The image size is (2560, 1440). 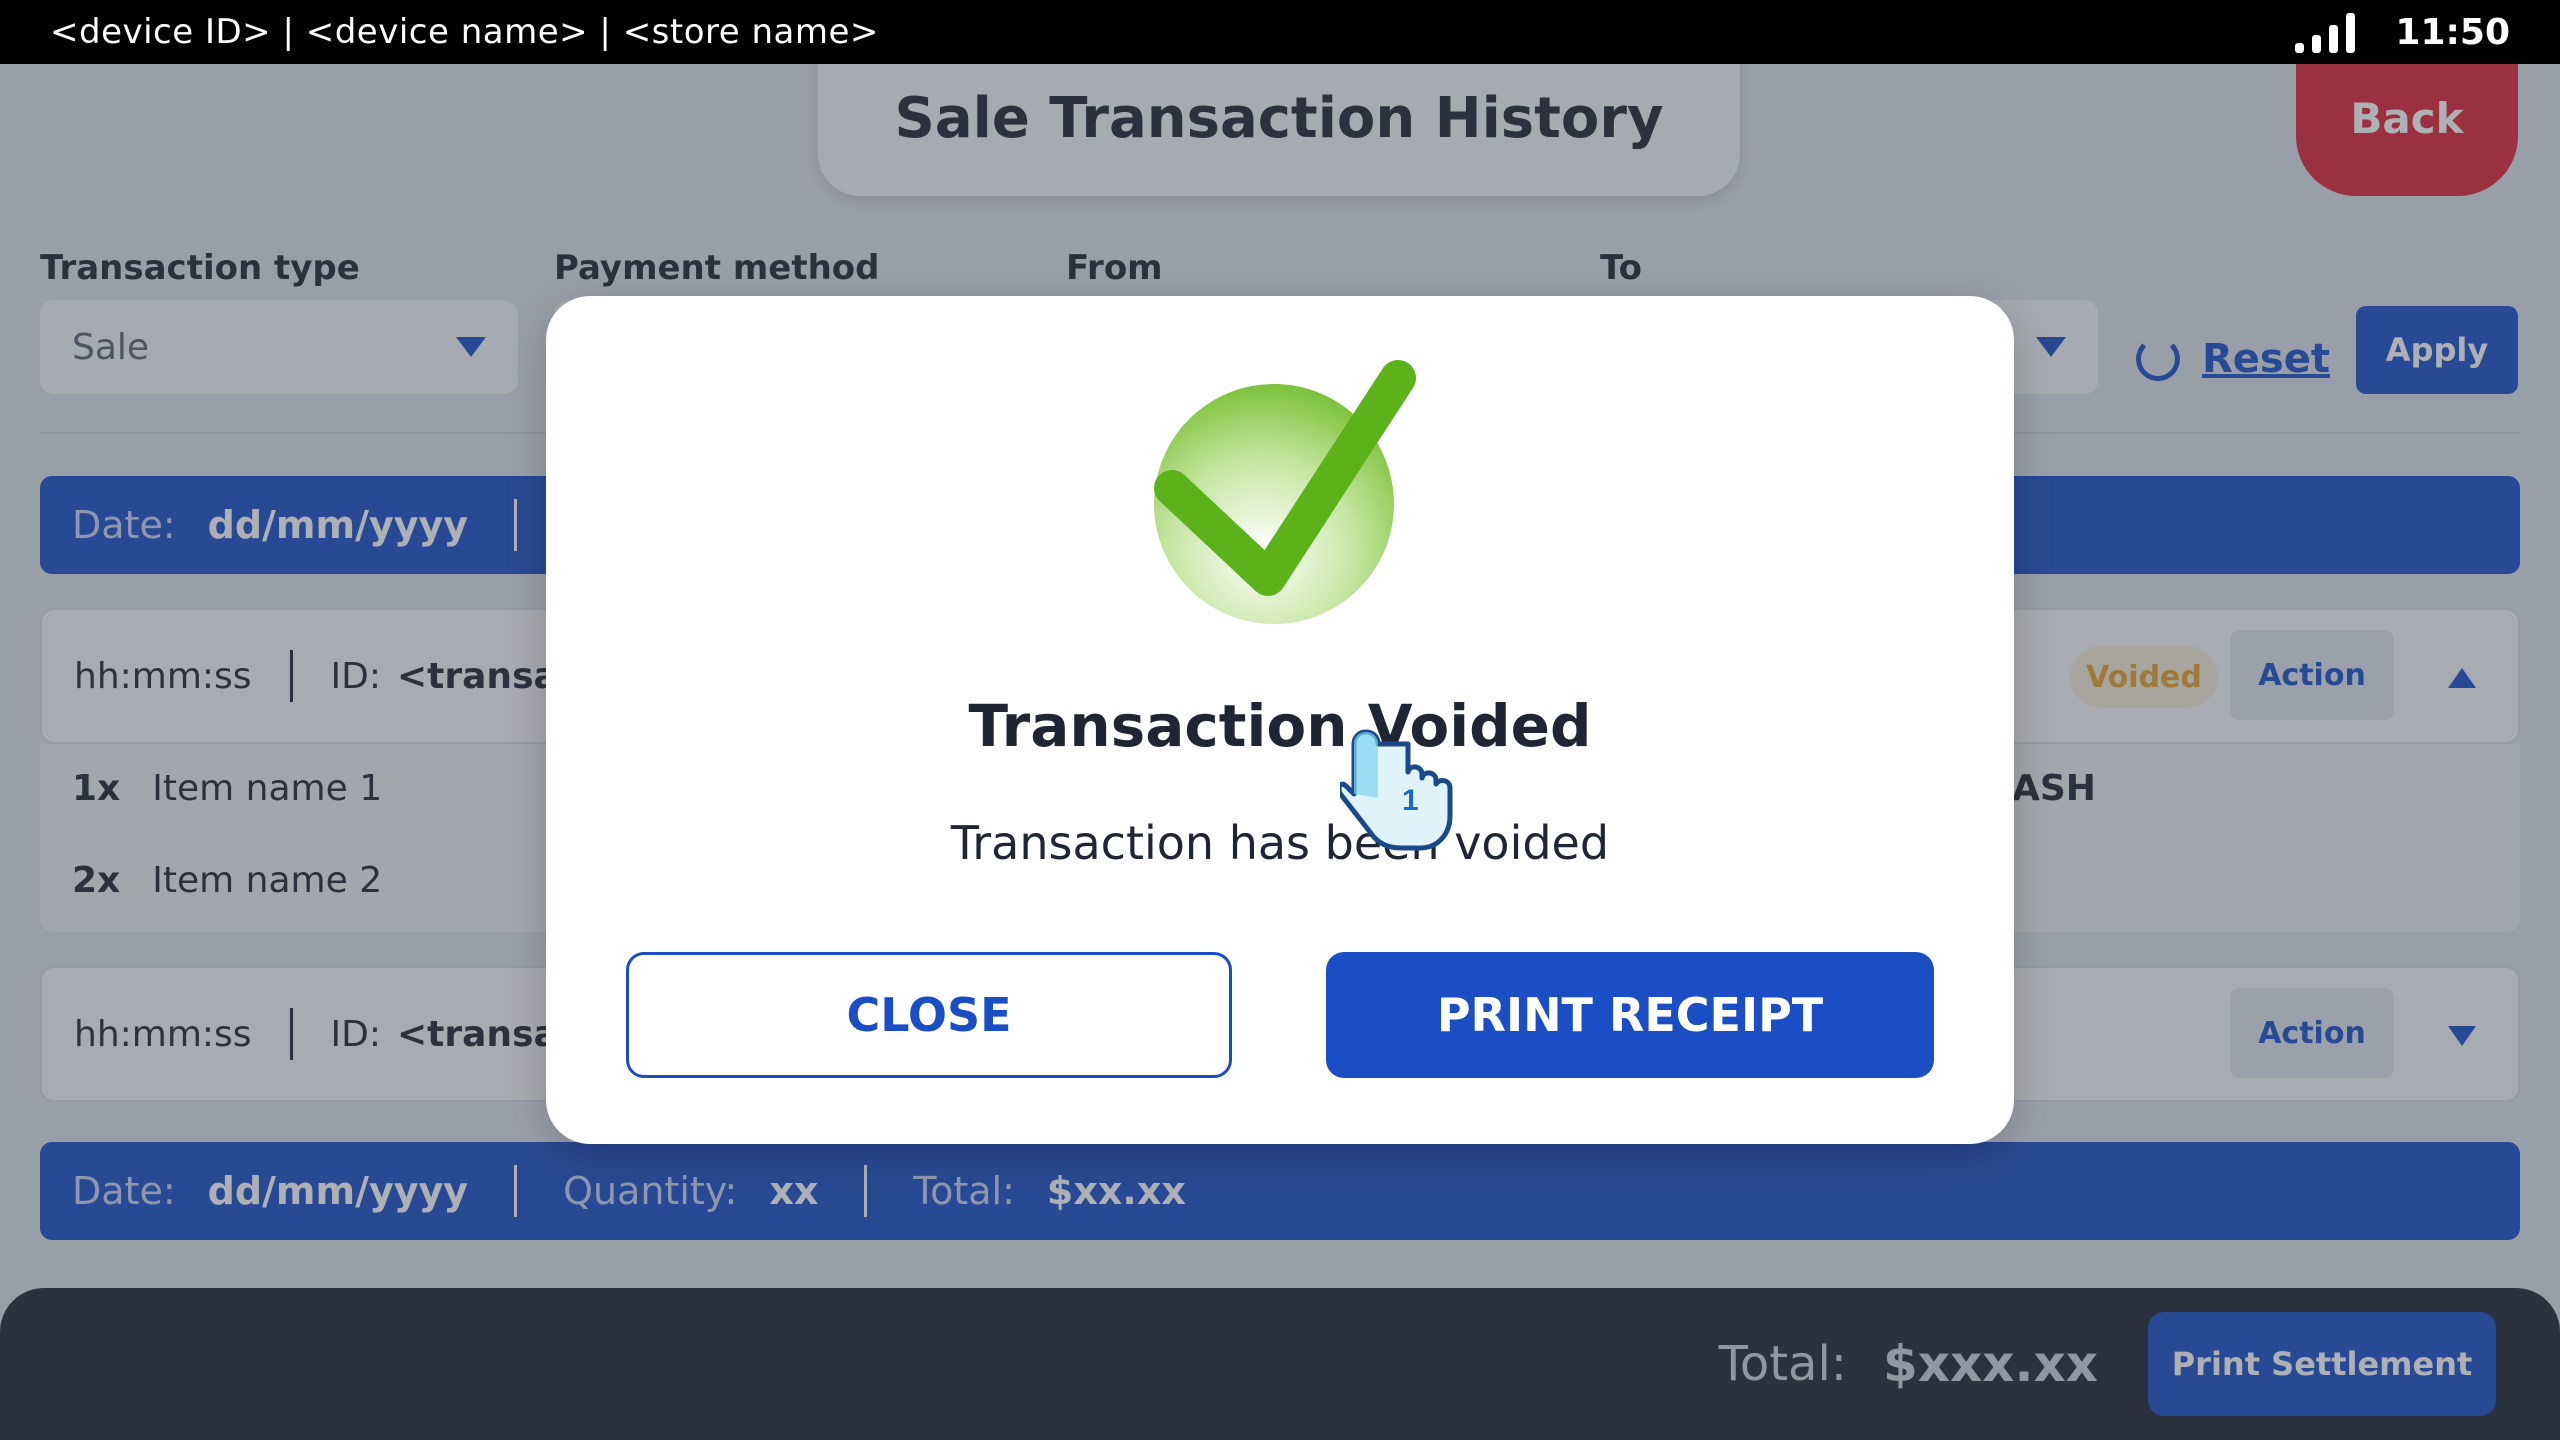 What do you see at coordinates (929, 1015) in the screenshot?
I see `close-button: CLOSE` at bounding box center [929, 1015].